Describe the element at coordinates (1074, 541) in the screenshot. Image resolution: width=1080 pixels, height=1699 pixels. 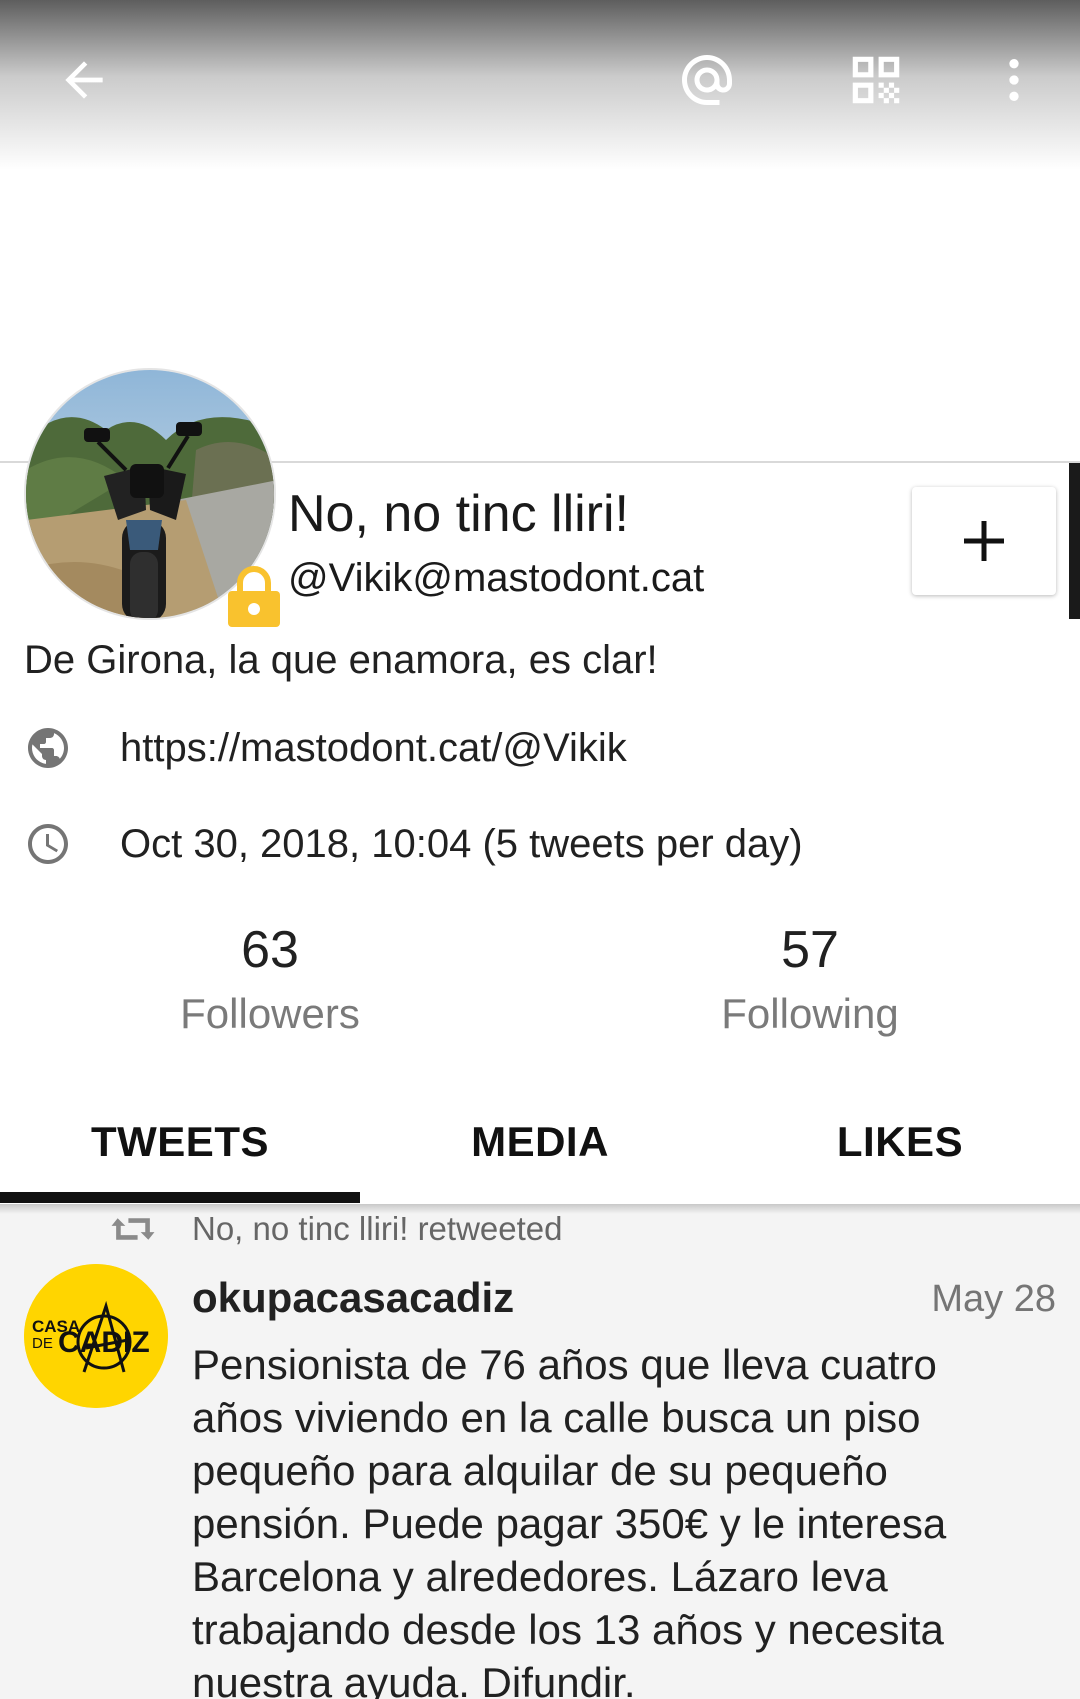
I see `scrollbar` at that location.